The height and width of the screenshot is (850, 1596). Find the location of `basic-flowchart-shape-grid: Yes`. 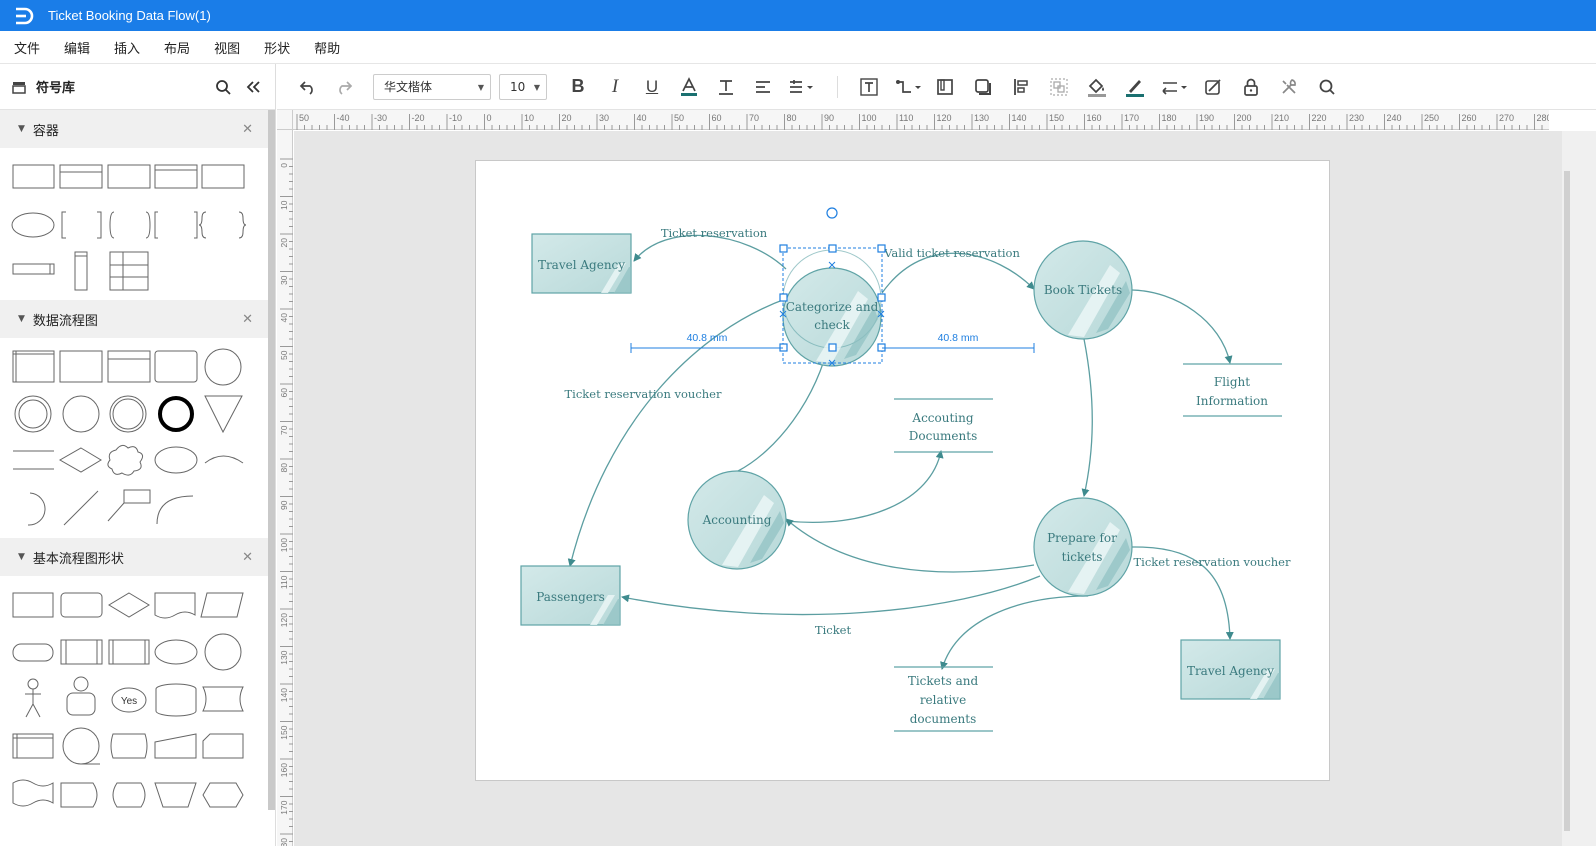

basic-flowchart-shape-grid: Yes is located at coordinates (134, 711).